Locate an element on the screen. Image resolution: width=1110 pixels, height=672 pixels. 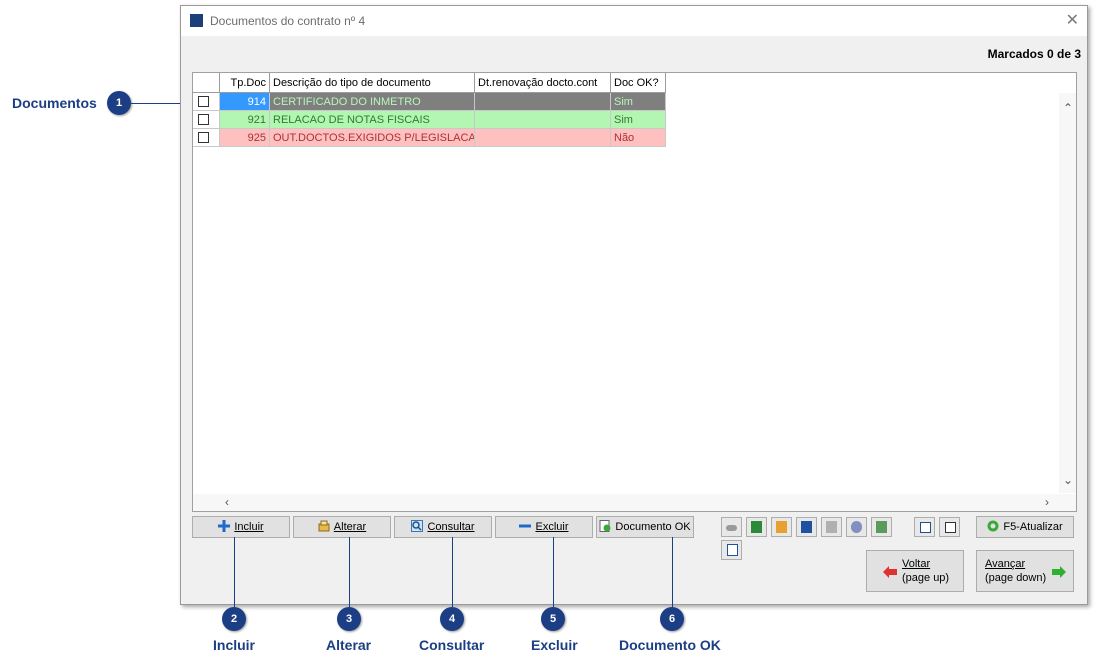
callout-badge-3: 3 is located at coordinates (349, 619).